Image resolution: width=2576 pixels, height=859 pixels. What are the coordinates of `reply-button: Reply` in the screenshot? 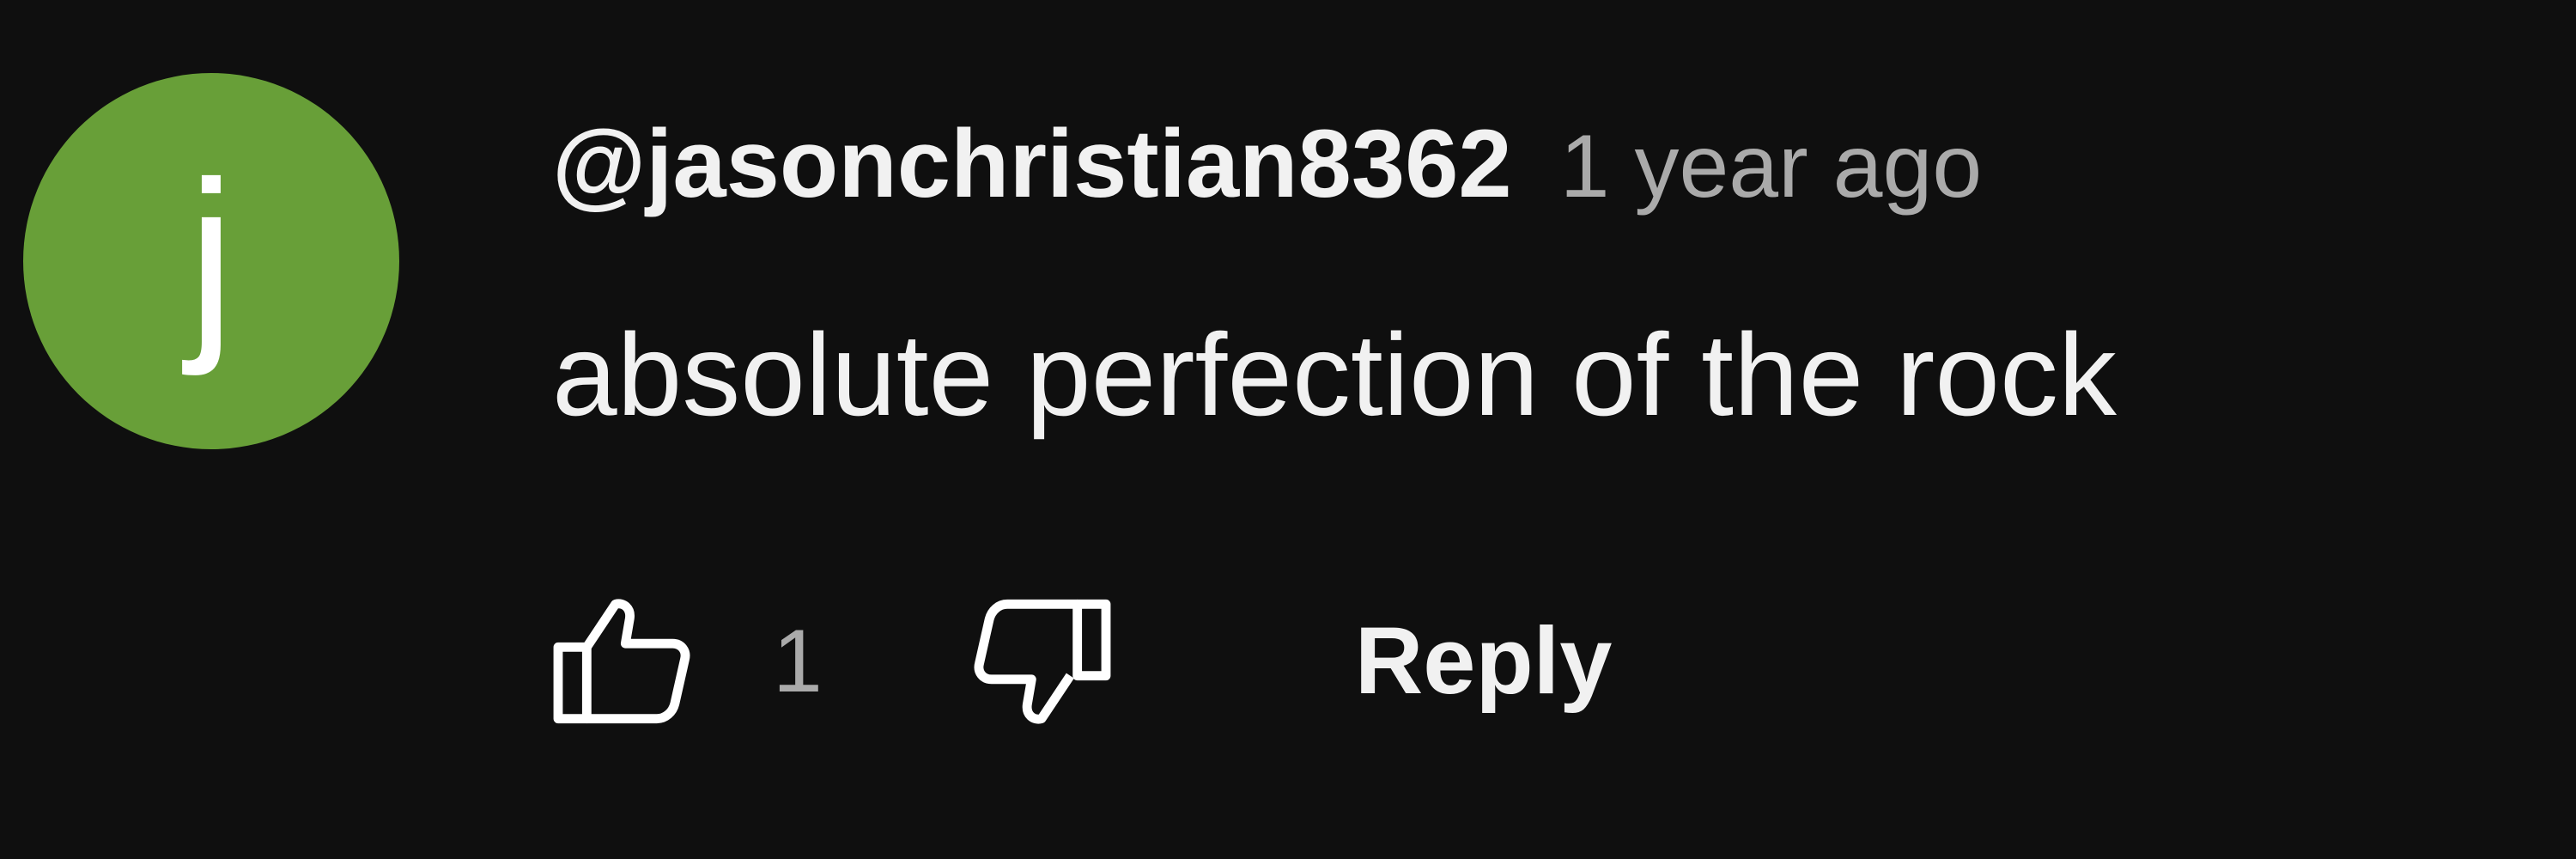 It's located at (1484, 661).